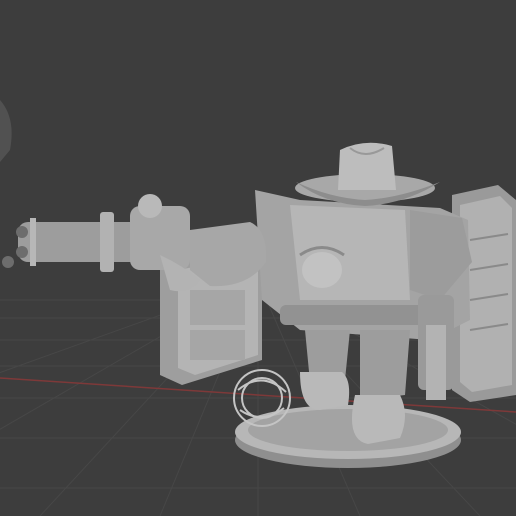 This screenshot has width=516, height=516. Describe the element at coordinates (134, 243) in the screenshot. I see `gatling-gun` at that location.